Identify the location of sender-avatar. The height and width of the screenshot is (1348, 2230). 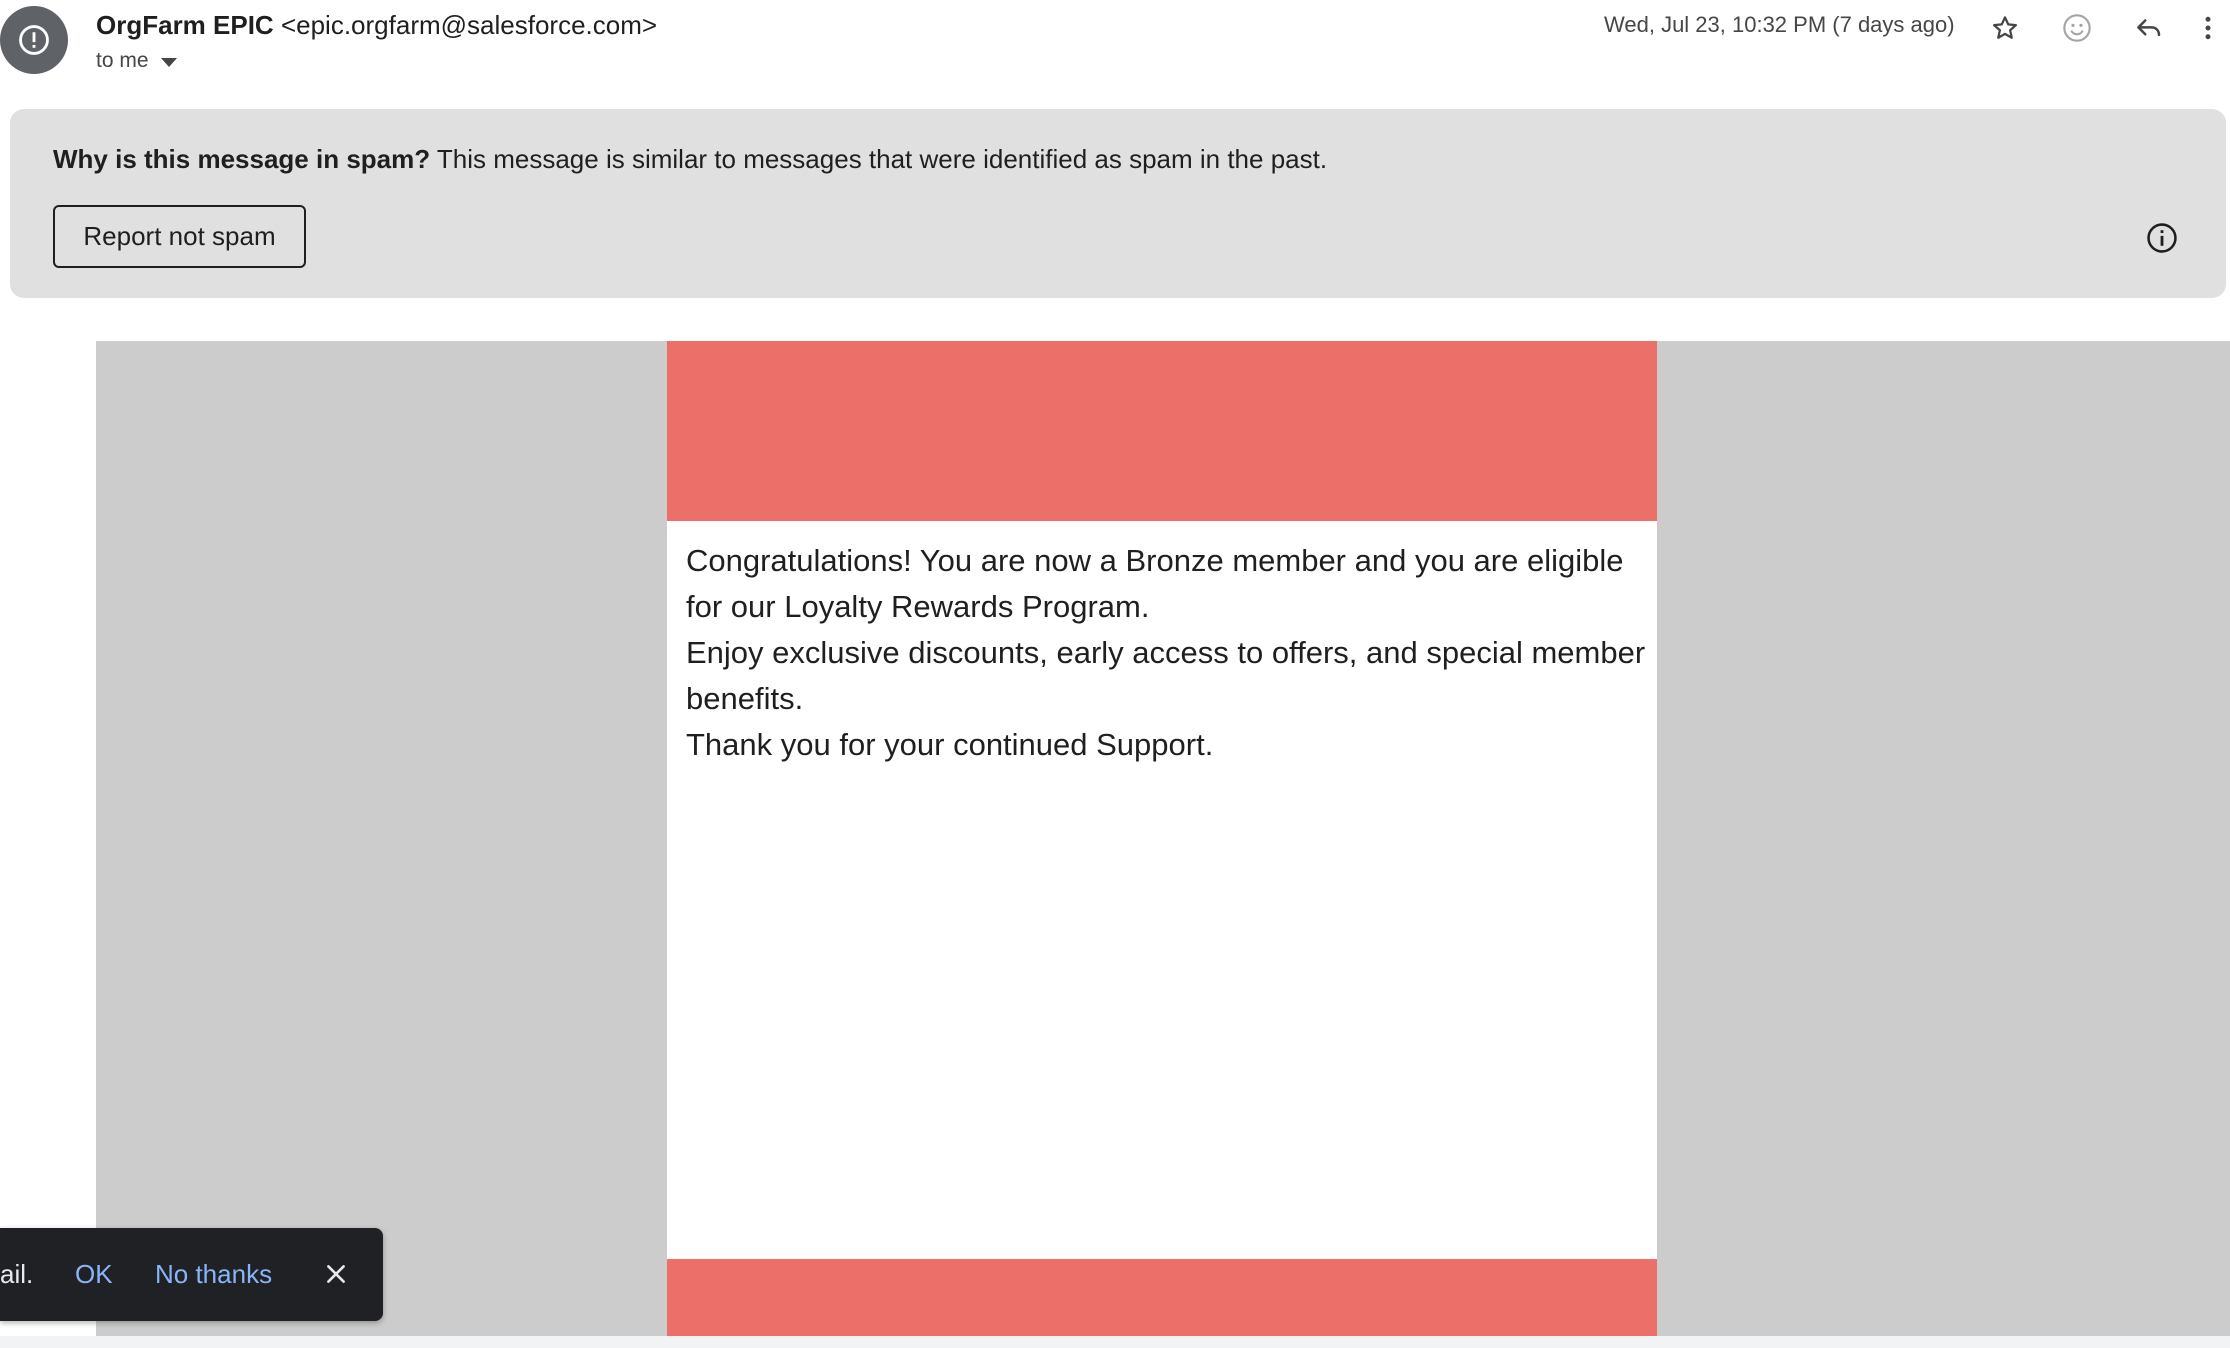
(34, 40).